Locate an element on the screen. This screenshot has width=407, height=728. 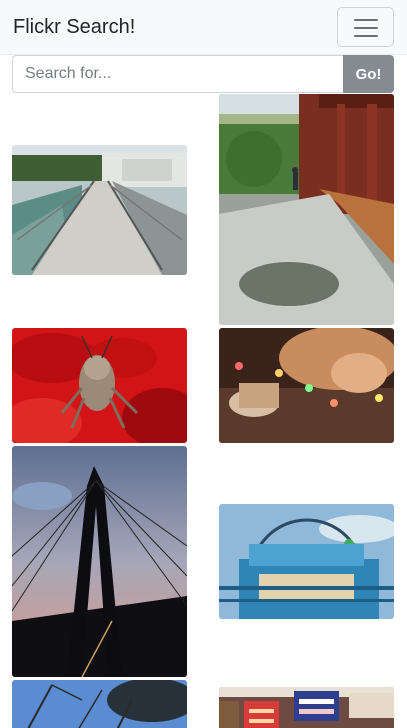
hamburger-menu-icon is located at coordinates (366, 20).